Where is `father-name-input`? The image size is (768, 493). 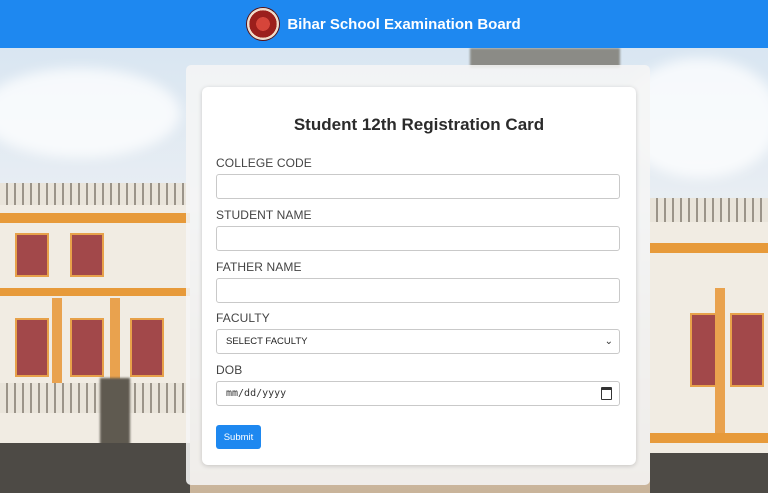
father-name-input is located at coordinates (418, 290).